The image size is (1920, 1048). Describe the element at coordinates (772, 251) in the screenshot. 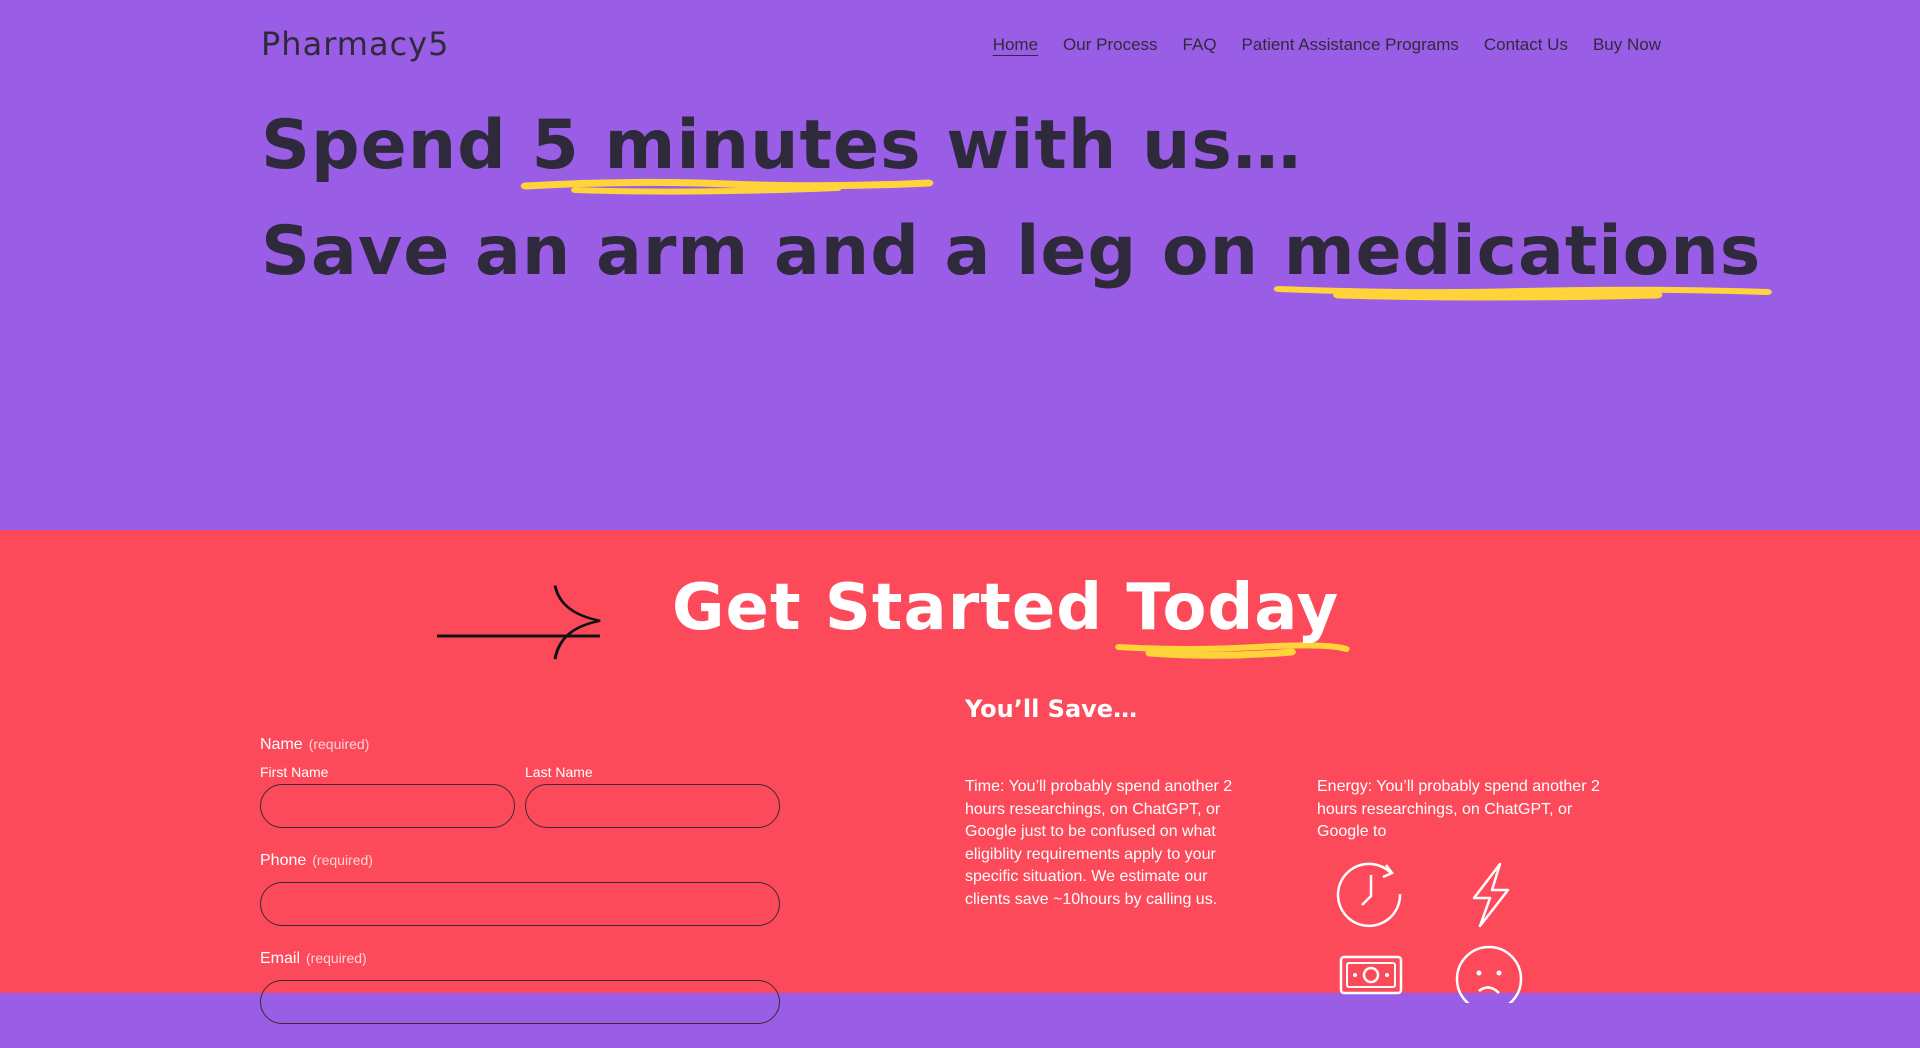

I see `hero-line2-before: Save an arm and a leg on` at that location.